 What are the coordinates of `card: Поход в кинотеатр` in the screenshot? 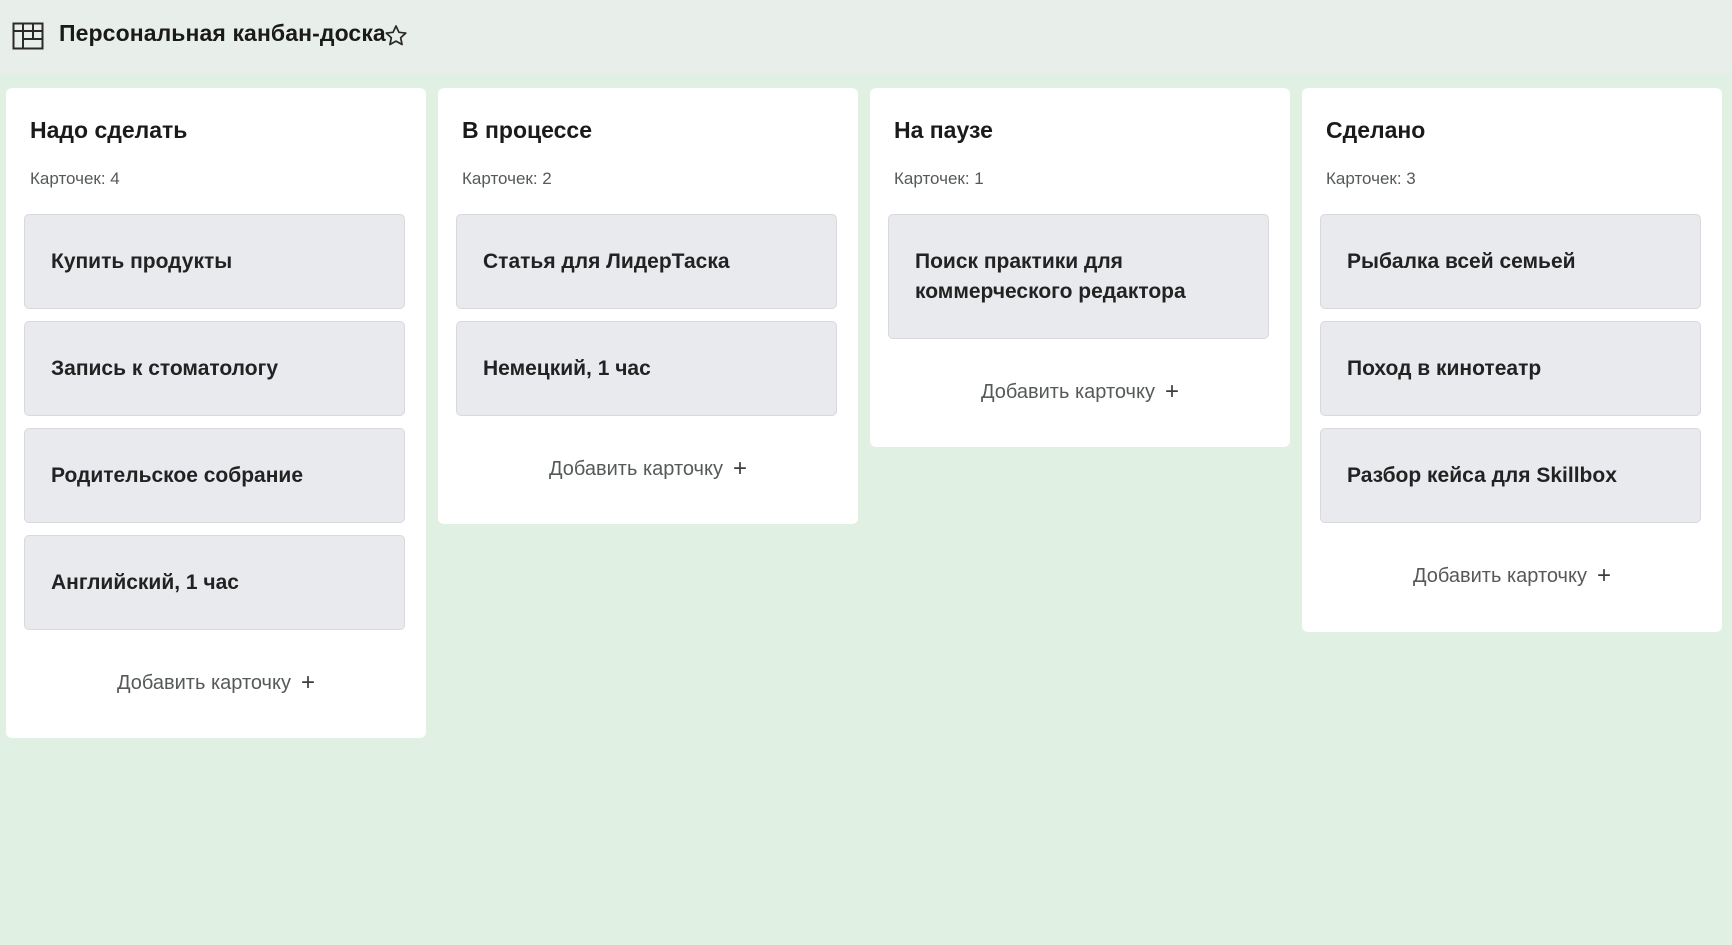 It's located at (1510, 368).